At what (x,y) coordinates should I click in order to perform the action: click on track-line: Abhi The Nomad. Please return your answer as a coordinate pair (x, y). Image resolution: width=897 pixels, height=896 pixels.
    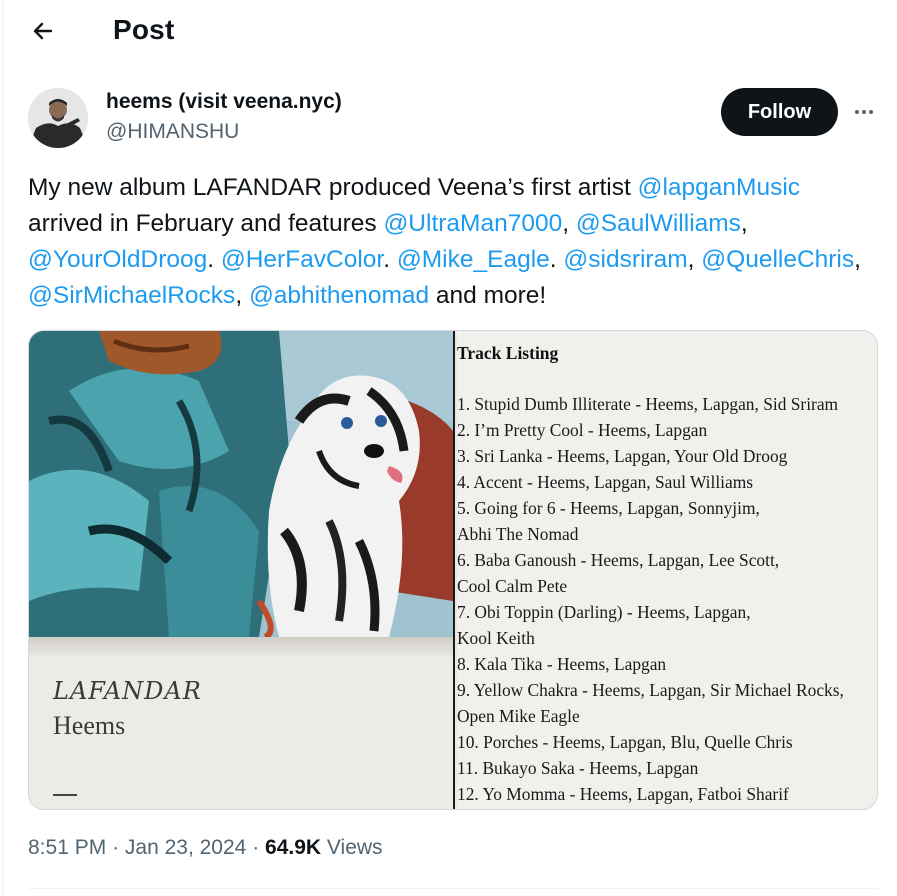
    Looking at the image, I should click on (518, 534).